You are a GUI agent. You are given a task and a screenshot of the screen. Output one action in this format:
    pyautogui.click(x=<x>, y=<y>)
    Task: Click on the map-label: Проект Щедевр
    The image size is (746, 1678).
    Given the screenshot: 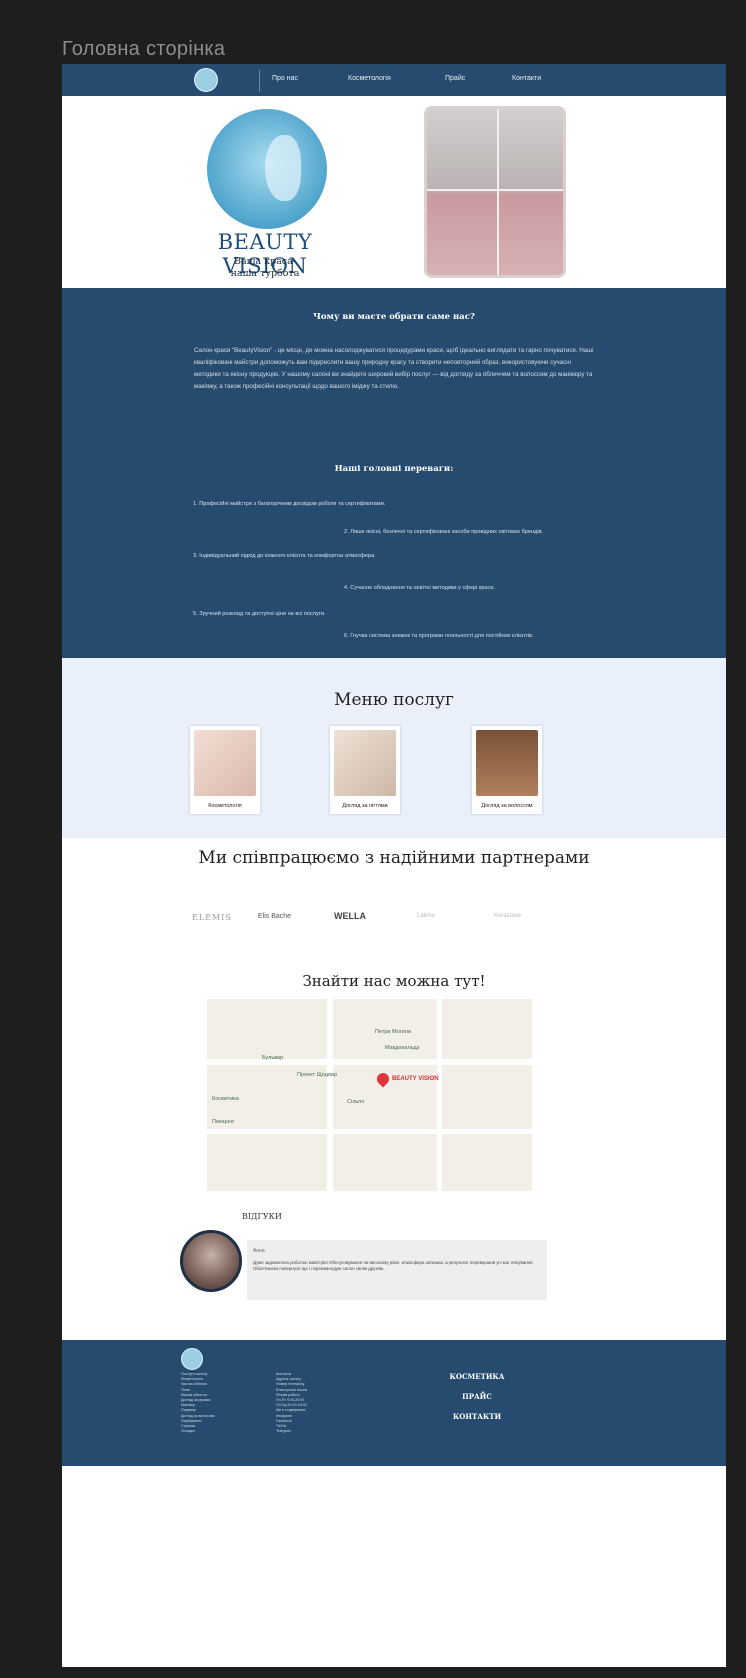 What is the action you would take?
    pyautogui.click(x=317, y=1075)
    